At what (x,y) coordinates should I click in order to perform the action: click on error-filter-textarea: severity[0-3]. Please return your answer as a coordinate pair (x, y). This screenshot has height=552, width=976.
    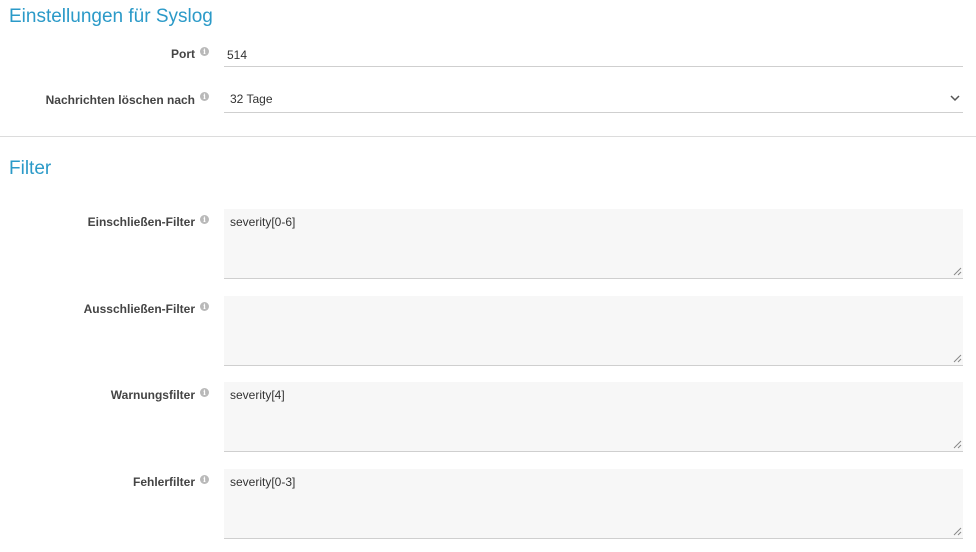
    Looking at the image, I should click on (593, 504).